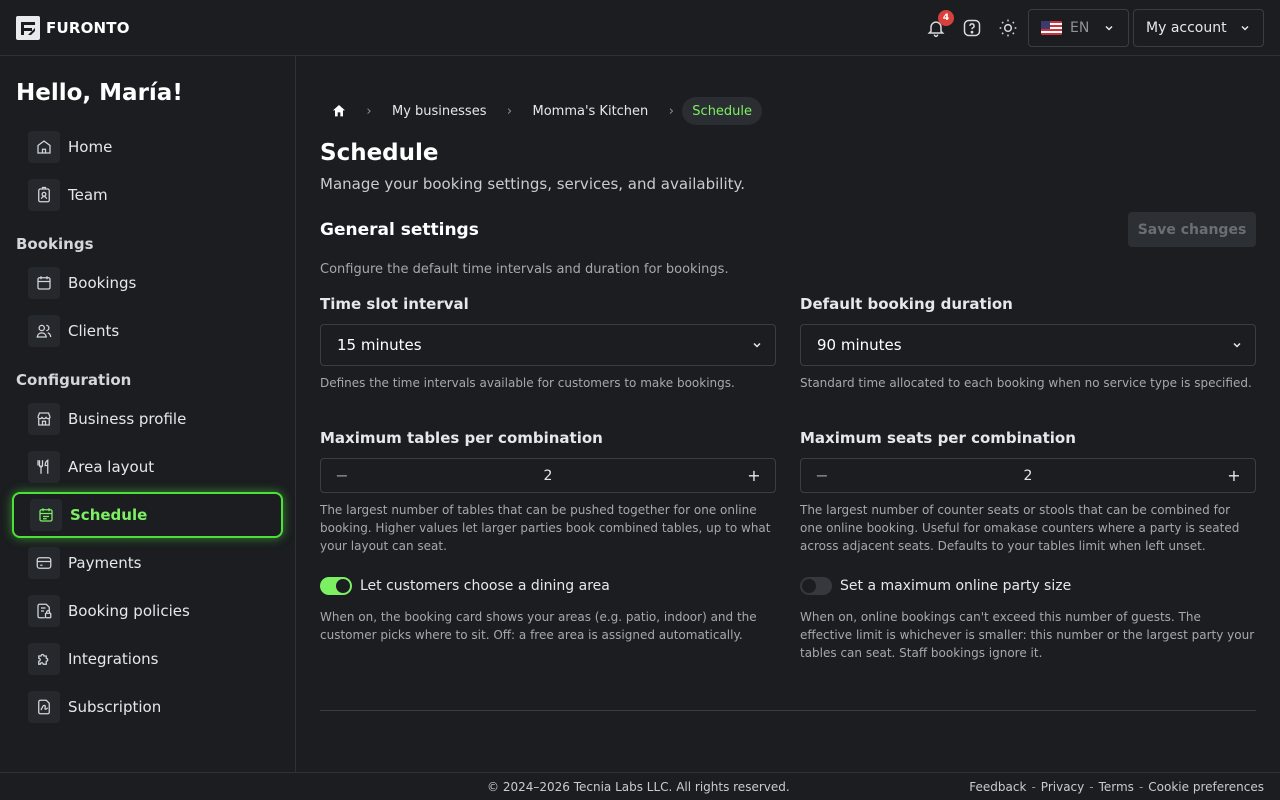 The height and width of the screenshot is (800, 1280). Describe the element at coordinates (44, 659) in the screenshot. I see `puzzle-icon` at that location.